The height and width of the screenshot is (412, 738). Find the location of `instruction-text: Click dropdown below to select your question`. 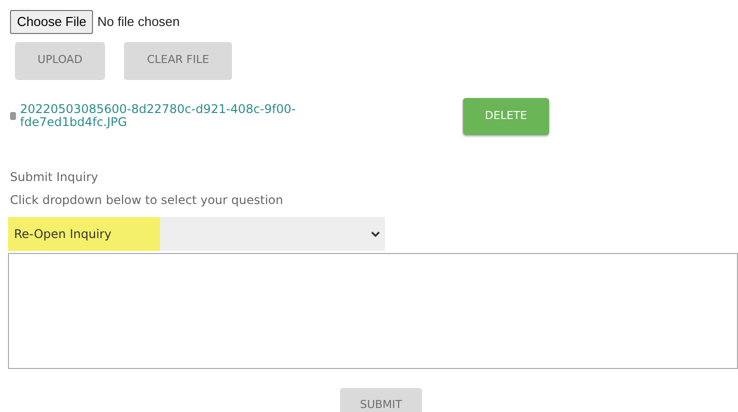

instruction-text: Click dropdown below to select your question is located at coordinates (147, 200).